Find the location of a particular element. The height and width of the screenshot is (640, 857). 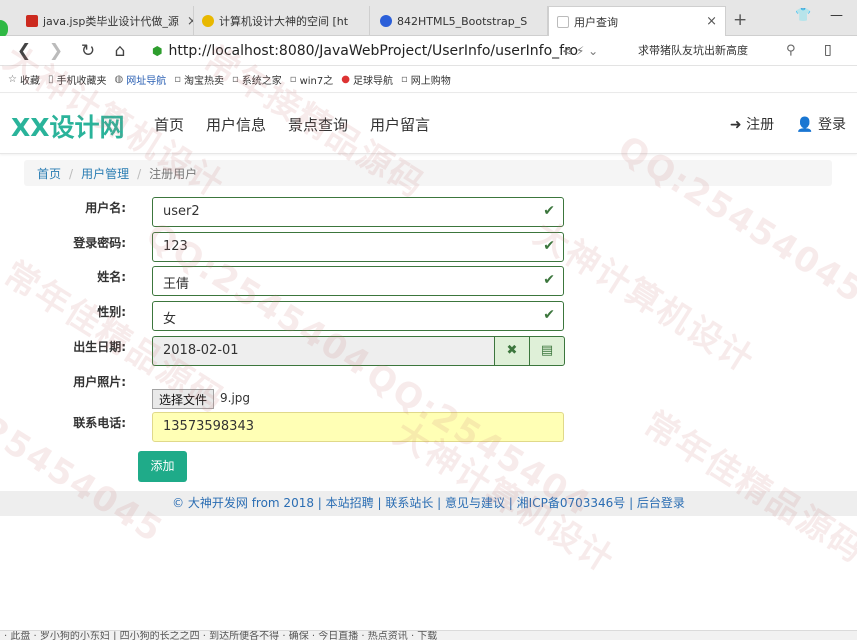

breadcrumb: 首页 / 用户管理 / 注册用户 is located at coordinates (428, 173).